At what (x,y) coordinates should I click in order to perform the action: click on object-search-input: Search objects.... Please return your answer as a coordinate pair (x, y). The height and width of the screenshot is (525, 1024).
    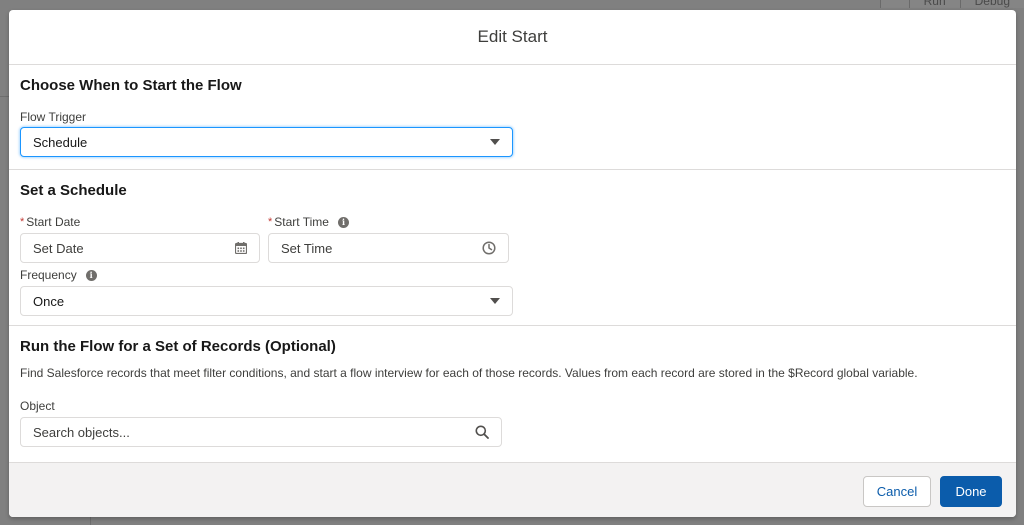
    Looking at the image, I should click on (261, 432).